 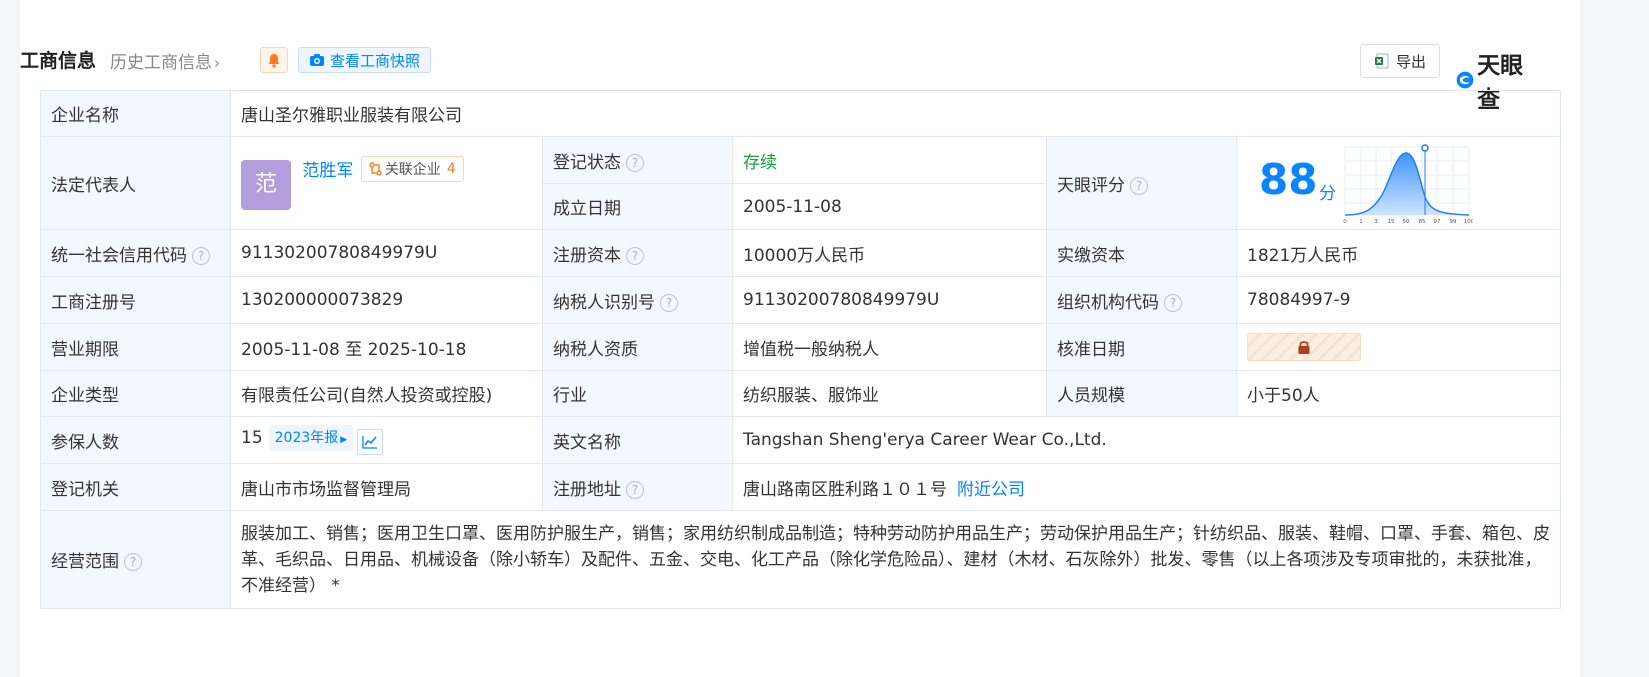 I want to click on taxpayer-id-label-cell: 纳税人识别号?, so click(x=637, y=300).